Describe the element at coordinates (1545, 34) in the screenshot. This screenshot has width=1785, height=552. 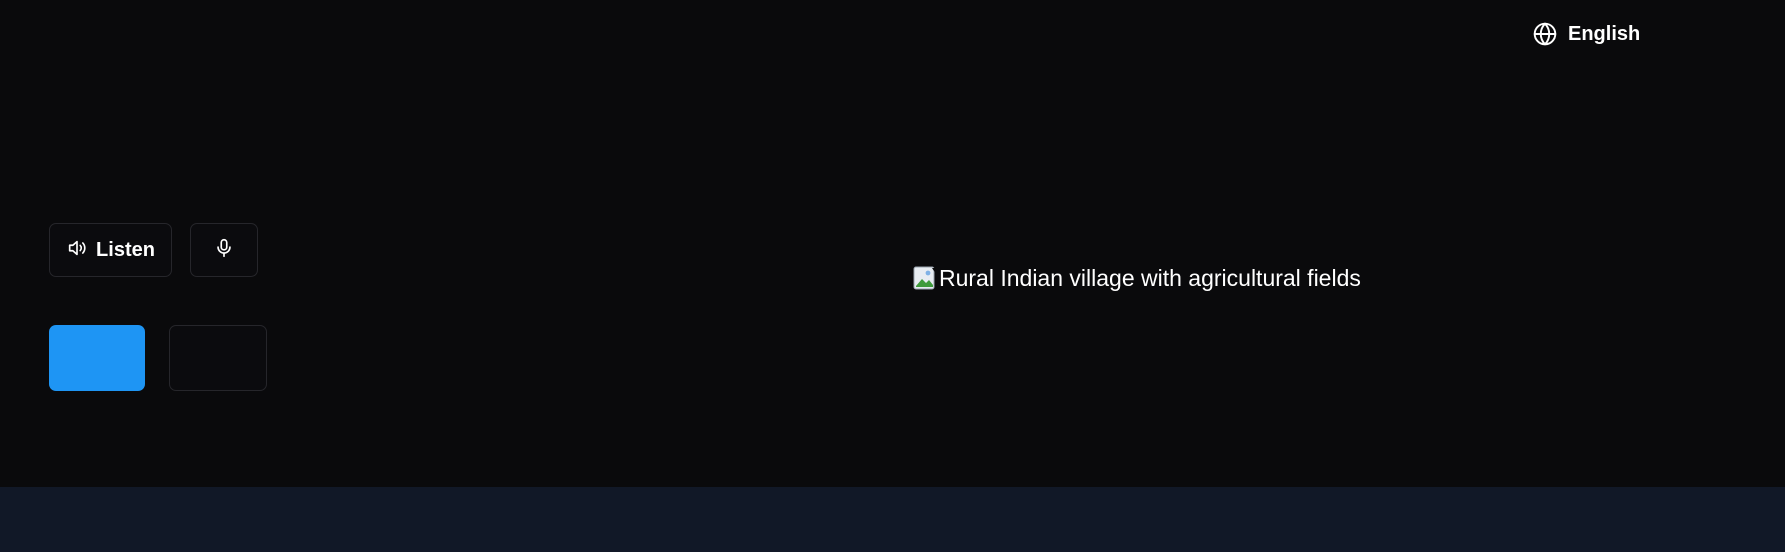
I see `globe-icon` at that location.